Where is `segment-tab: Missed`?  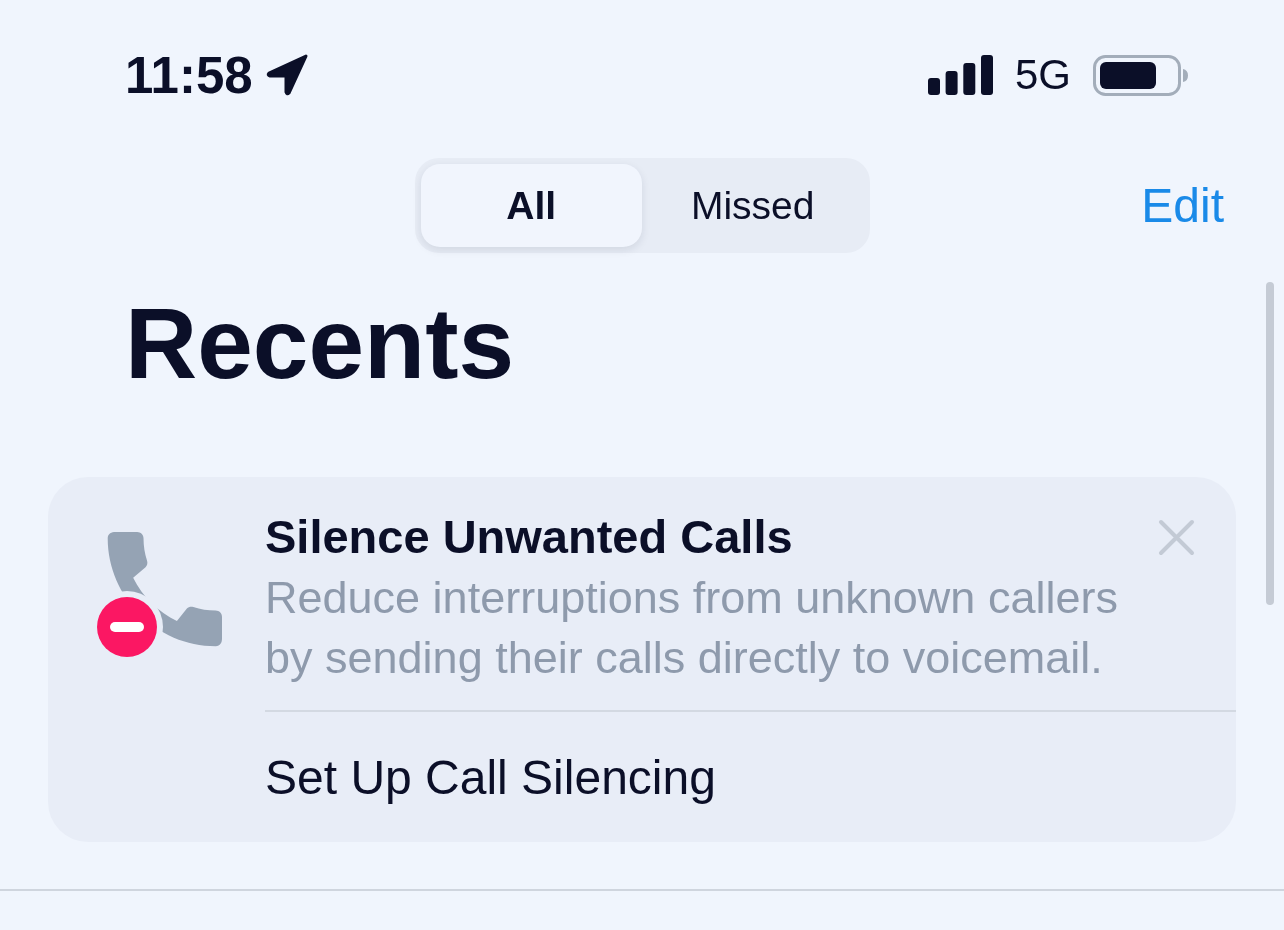 segment-tab: Missed is located at coordinates (753, 205).